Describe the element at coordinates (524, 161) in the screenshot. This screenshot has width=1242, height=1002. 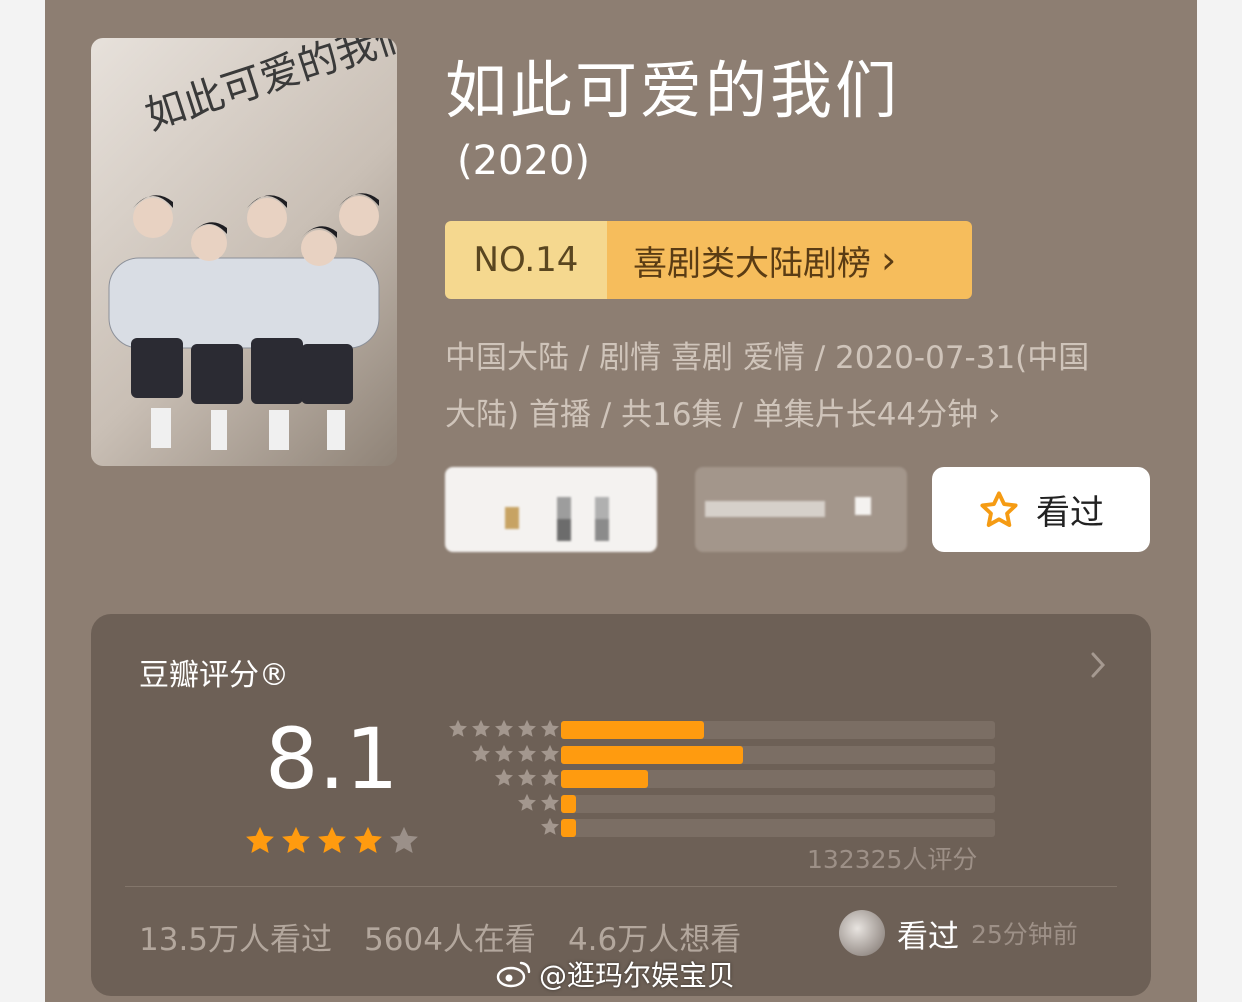
I see `show-year: (2020)` at that location.